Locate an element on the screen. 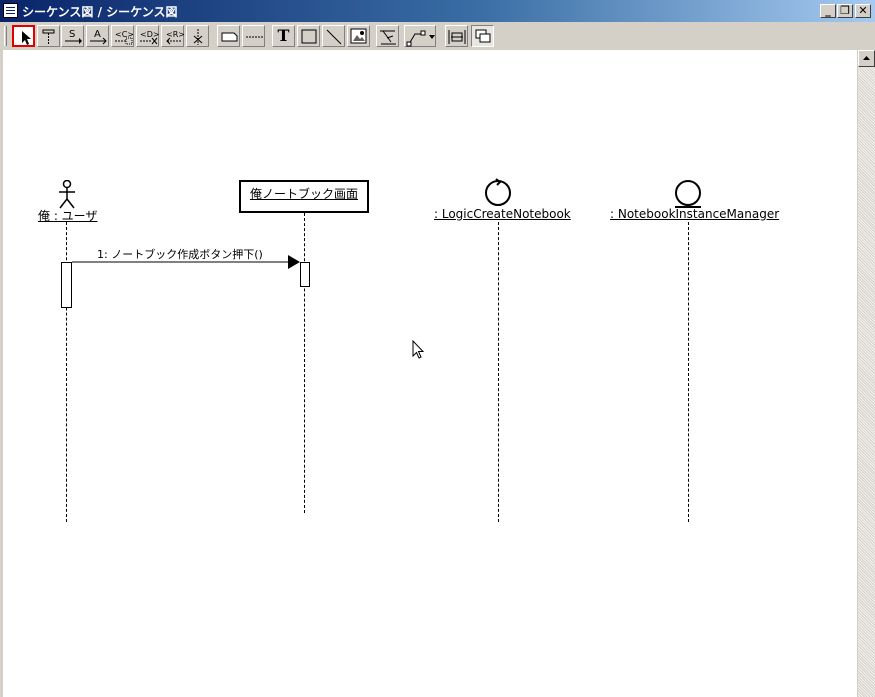 This screenshot has width=875, height=697. svg-text: <D> is located at coordinates (150, 34).